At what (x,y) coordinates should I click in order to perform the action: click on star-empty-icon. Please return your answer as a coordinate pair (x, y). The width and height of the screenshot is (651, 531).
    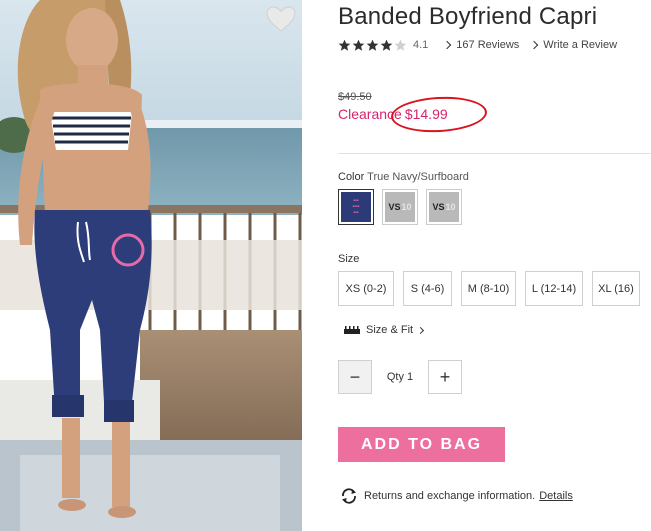
    Looking at the image, I should click on (400, 45).